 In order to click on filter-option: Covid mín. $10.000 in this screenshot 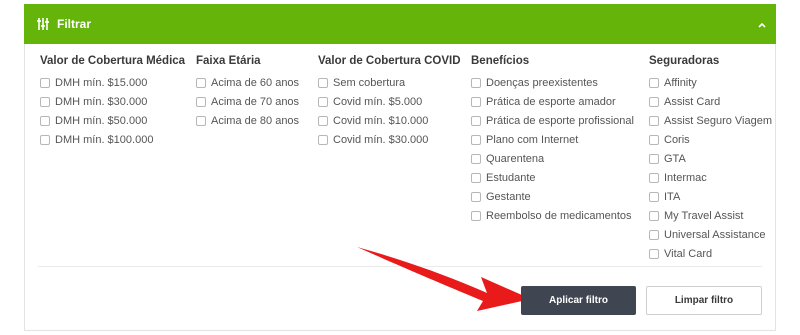, I will do `click(389, 120)`.